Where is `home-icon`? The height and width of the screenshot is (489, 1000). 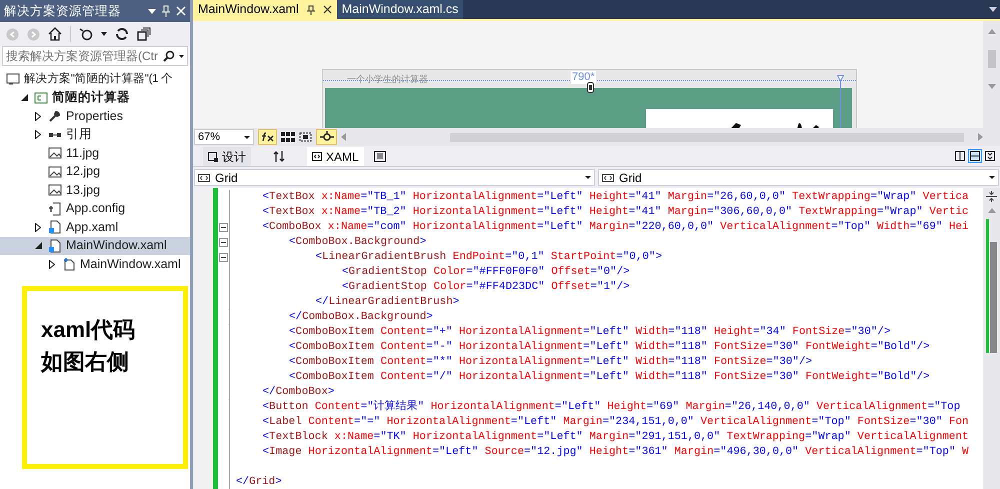 home-icon is located at coordinates (55, 34).